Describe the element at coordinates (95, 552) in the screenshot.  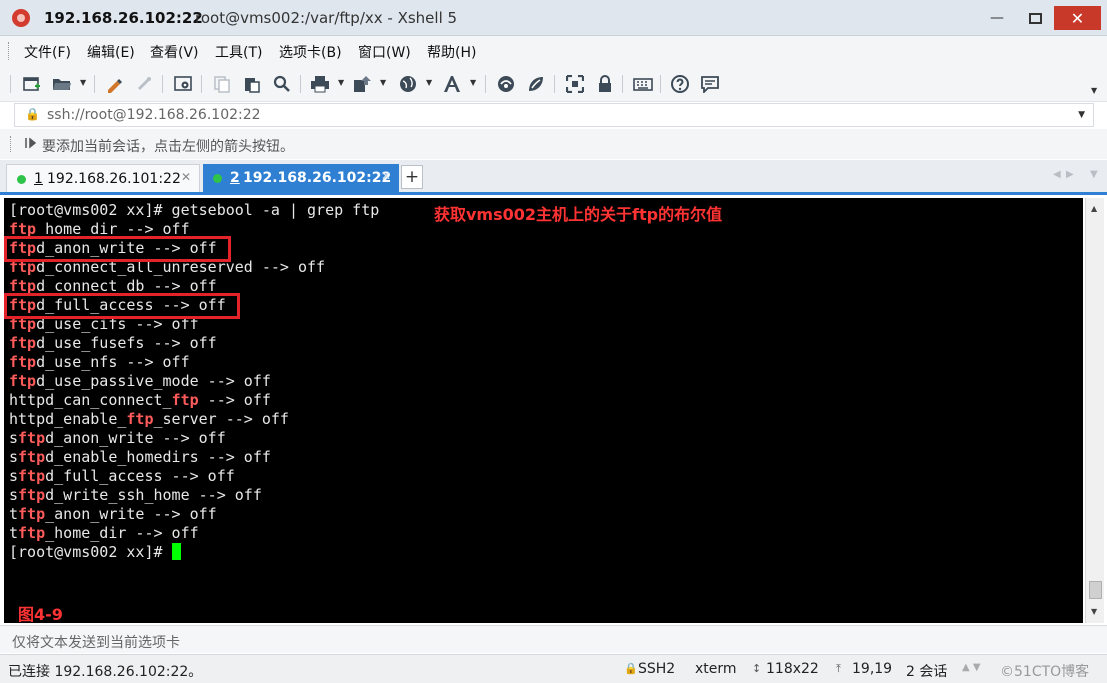
I see `terminal-line: [root@vms002 xx]#` at that location.